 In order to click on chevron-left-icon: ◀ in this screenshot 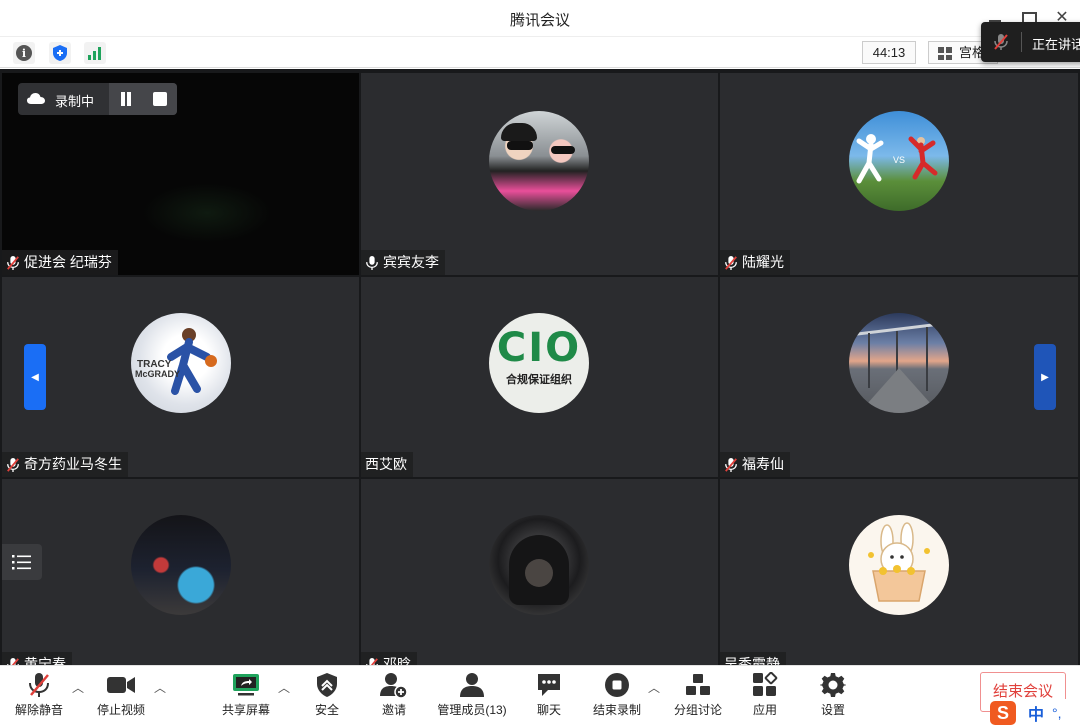, I will do `click(35, 377)`.